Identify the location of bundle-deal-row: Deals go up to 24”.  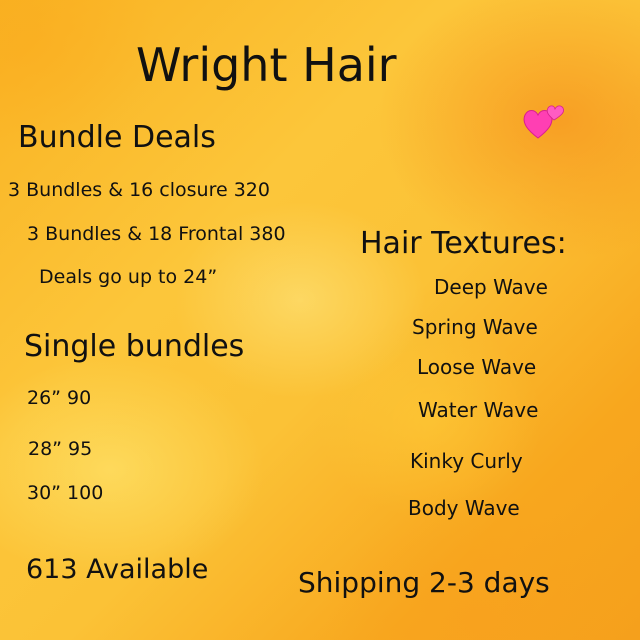
(128, 277).